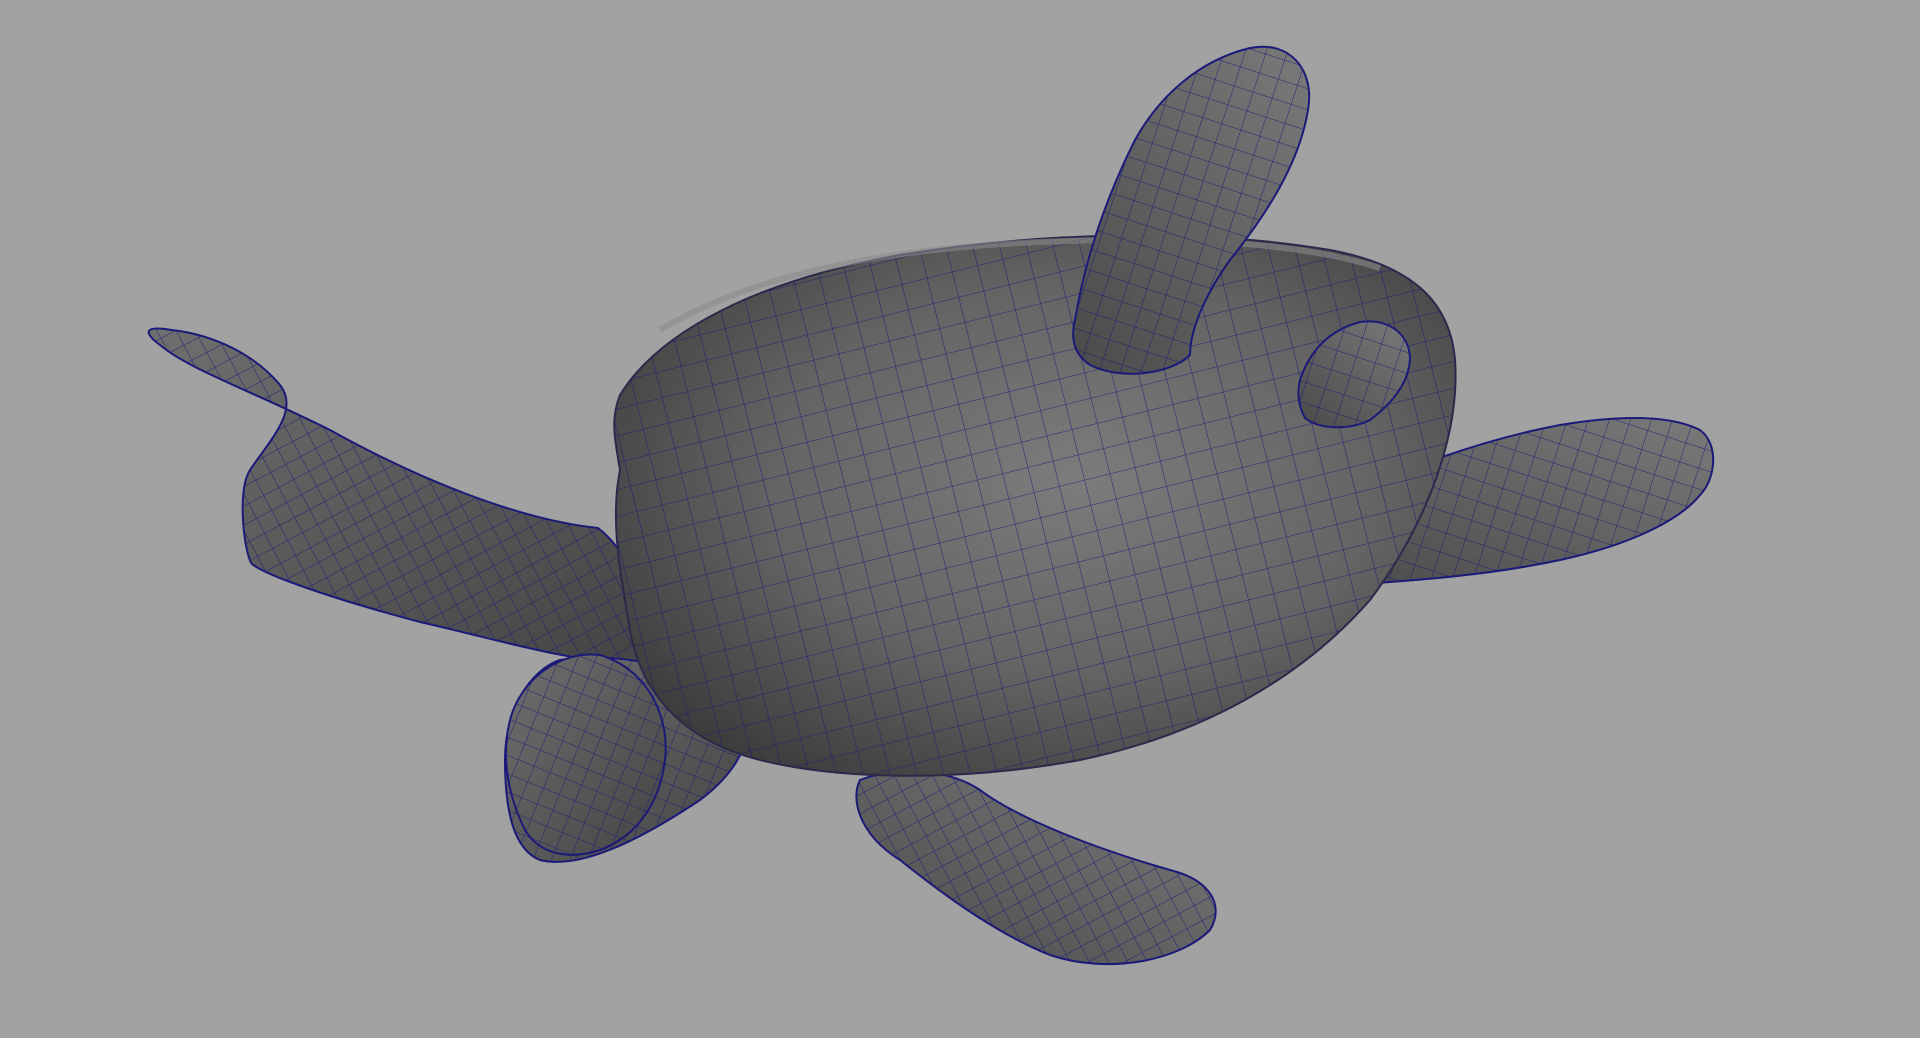 The image size is (1920, 1038). I want to click on right-rear-flipper, so click(1036, 868).